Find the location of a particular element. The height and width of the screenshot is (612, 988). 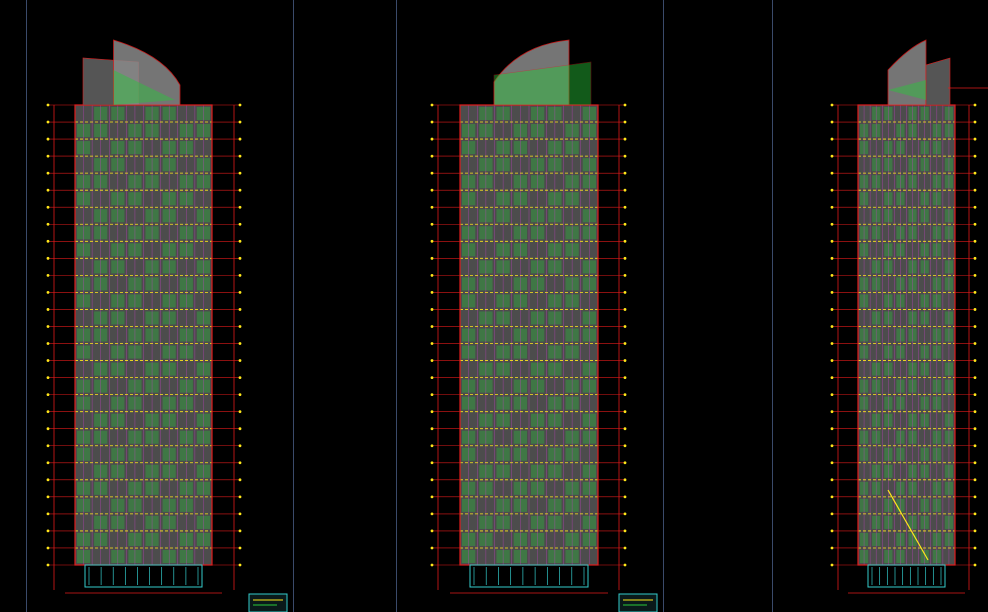

title-block-frame is located at coordinates (638, 602).